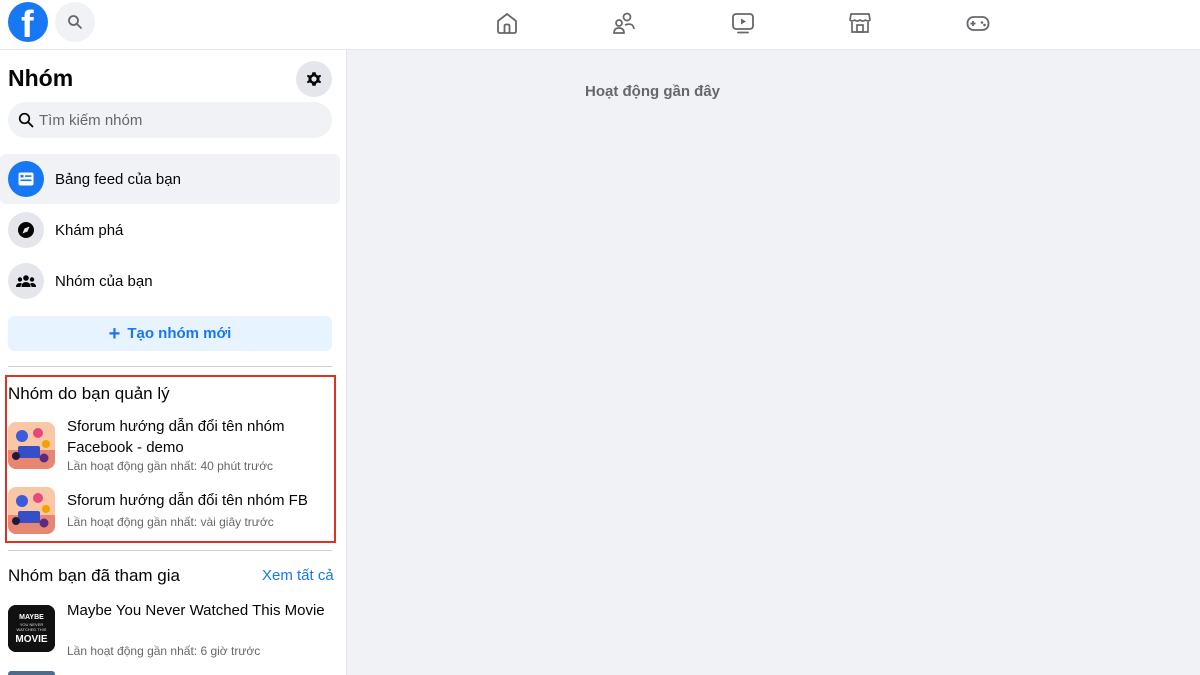  Describe the element at coordinates (187, 500) in the screenshot. I see `group-name: Sforum hướng dẫn đổi tên nhóm FB` at that location.